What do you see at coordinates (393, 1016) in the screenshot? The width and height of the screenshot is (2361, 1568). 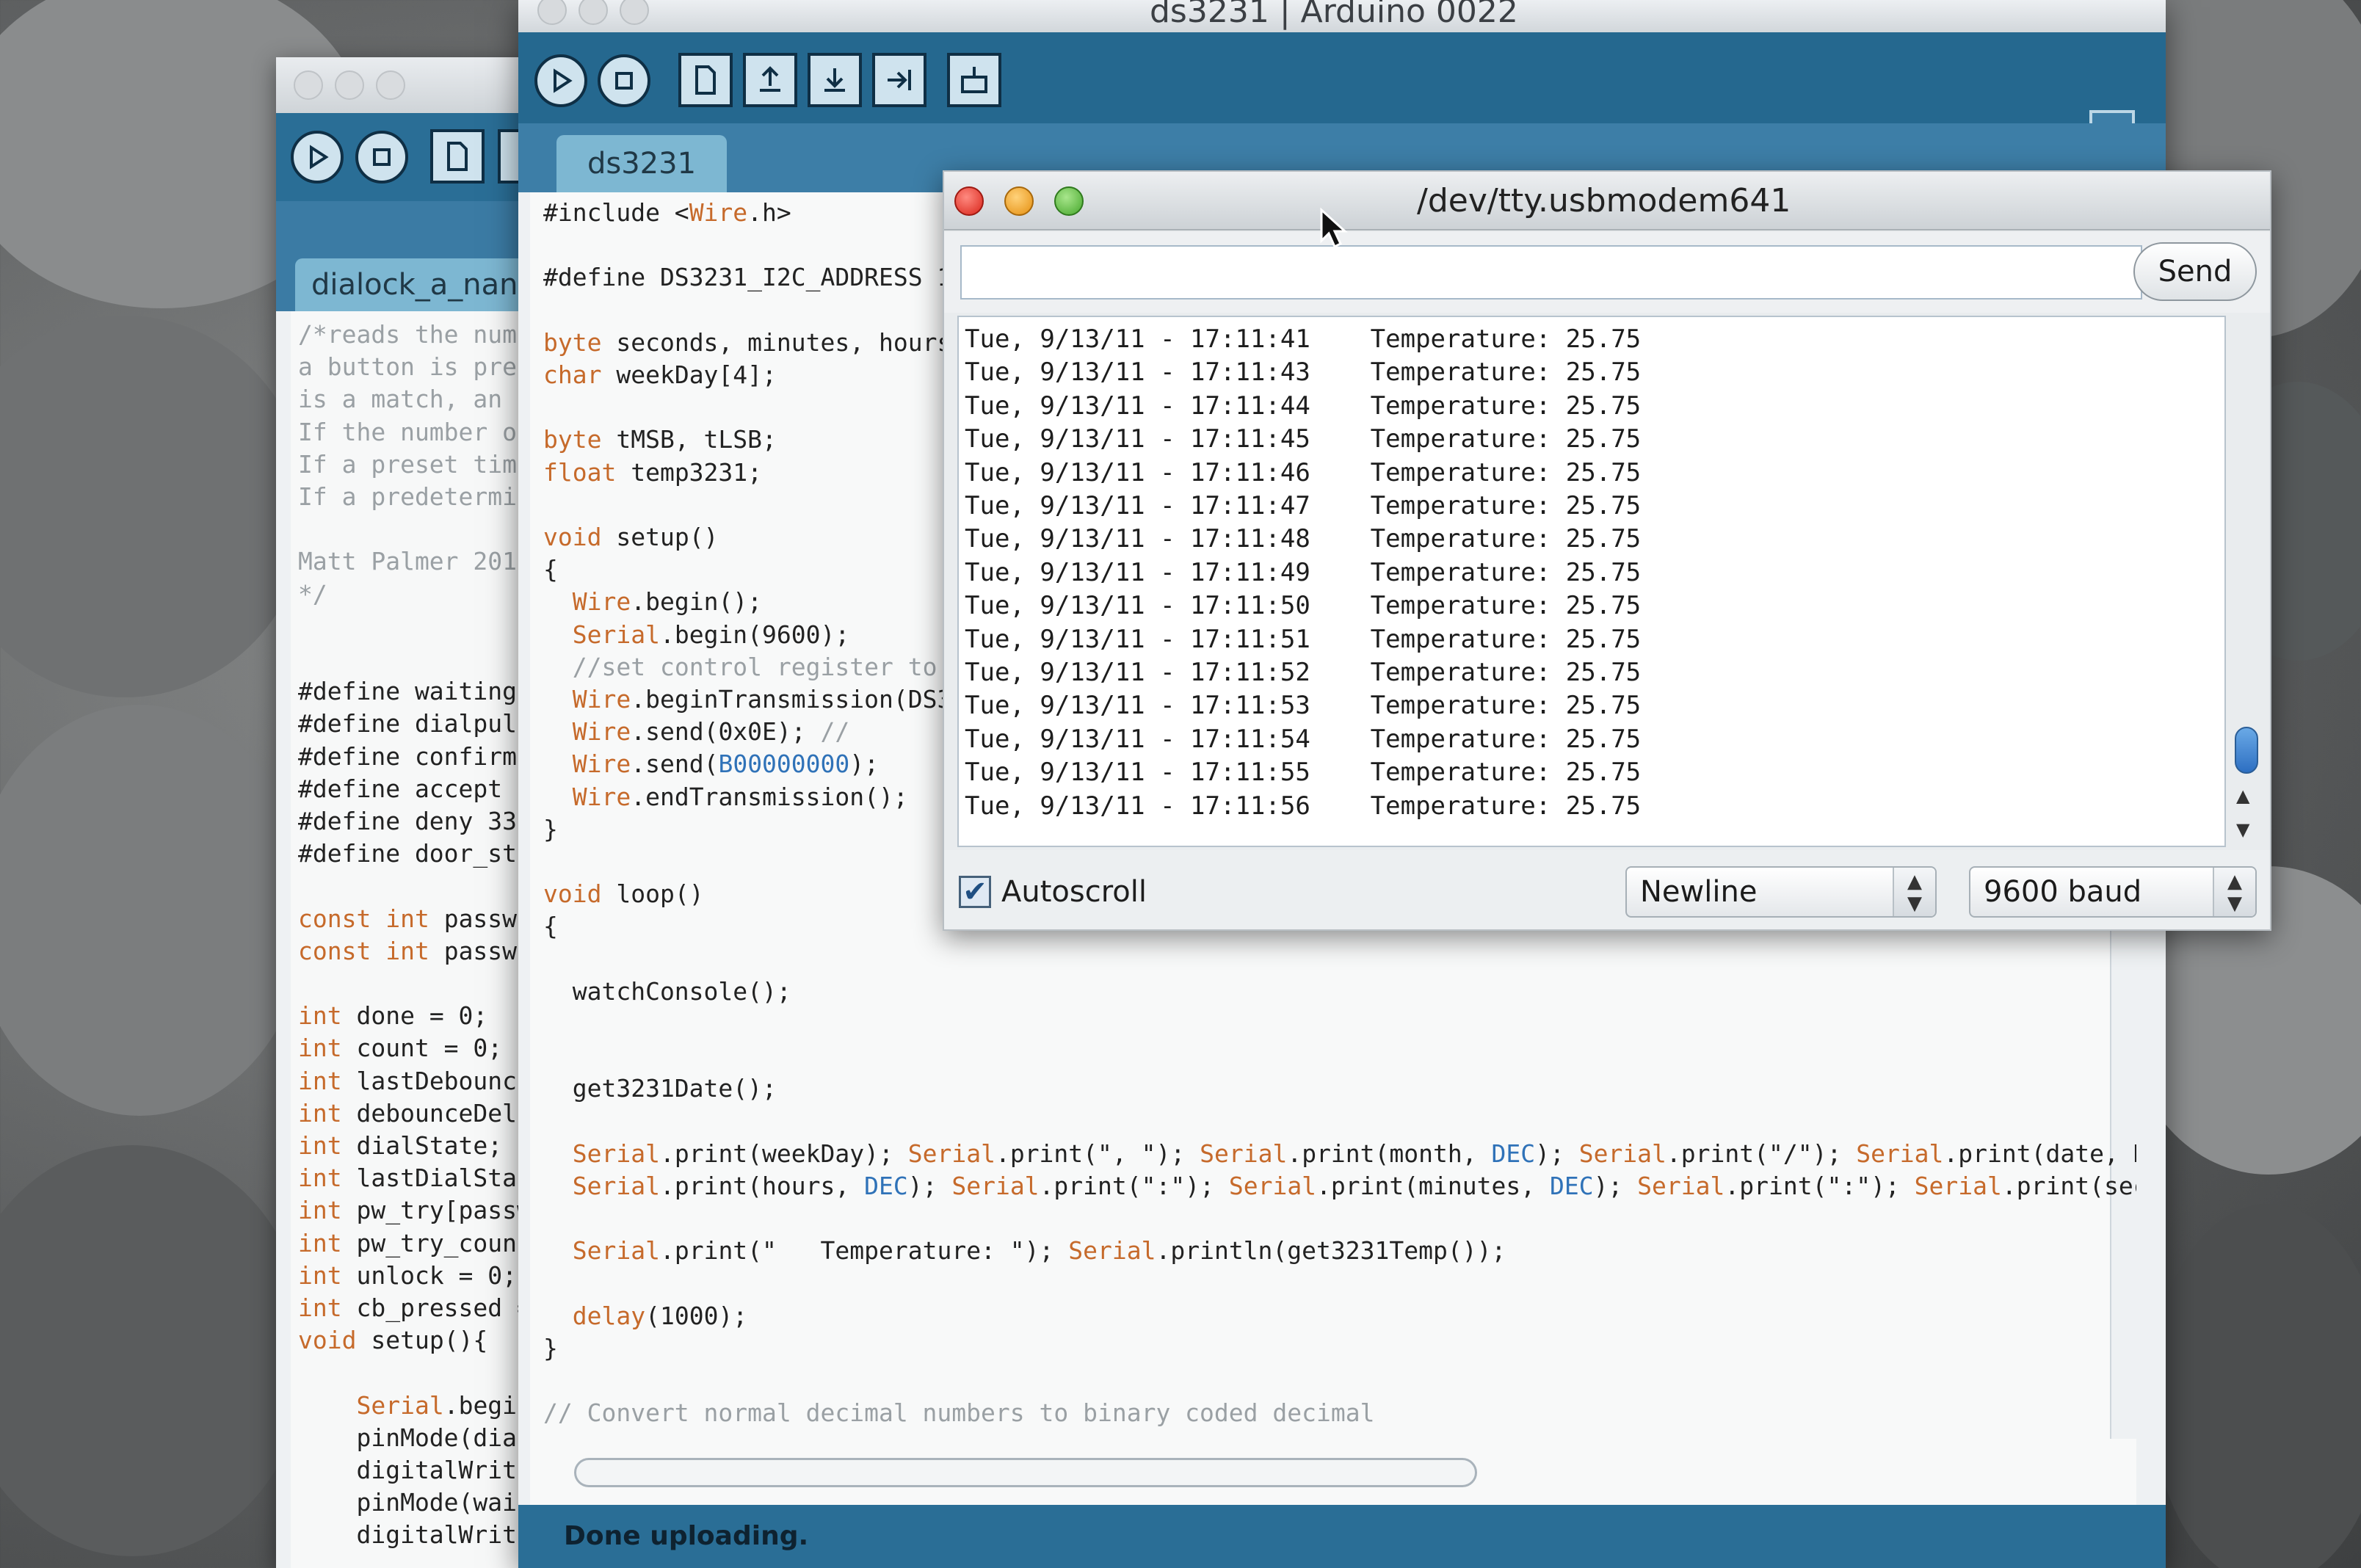 I see `code-line: int done = 0;` at bounding box center [393, 1016].